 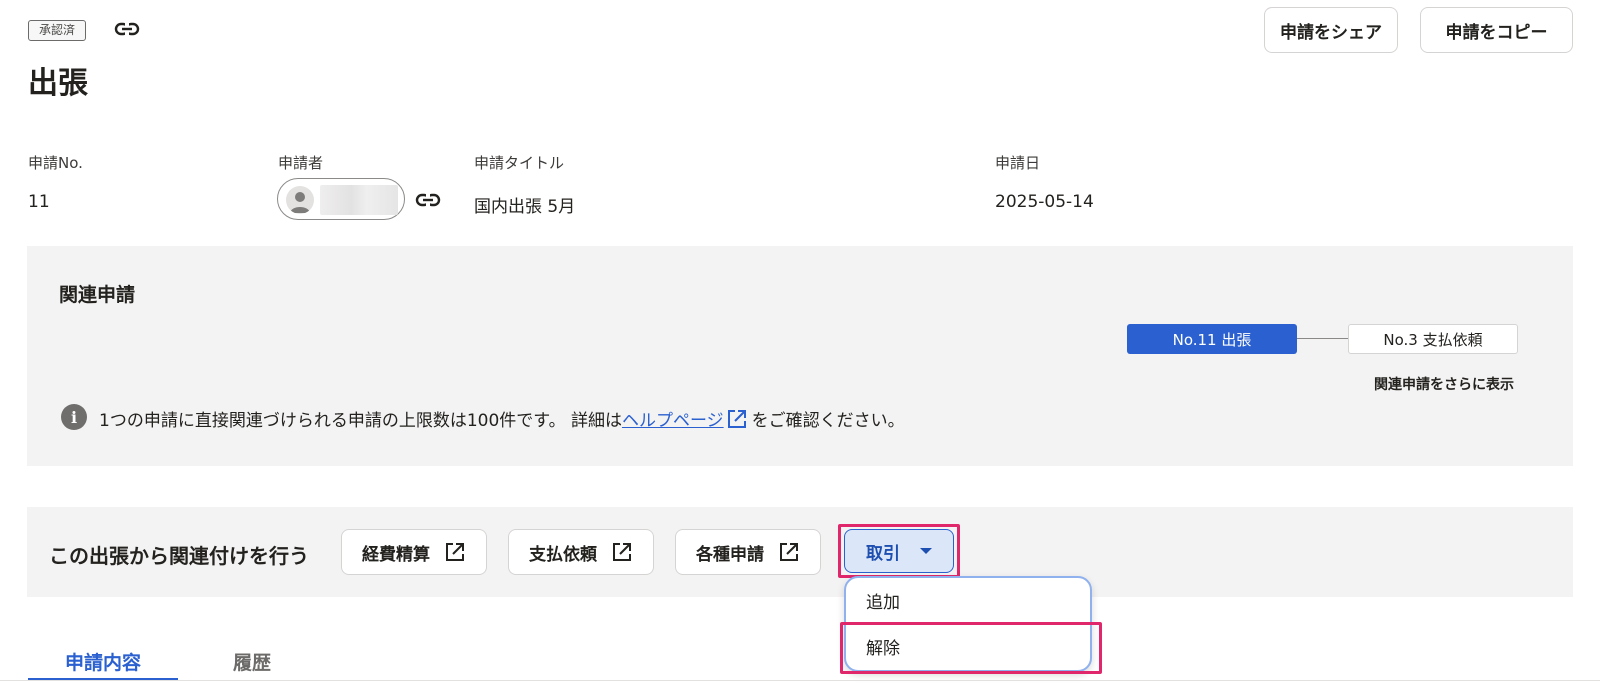 I want to click on applicant-name-redacted, so click(x=359, y=200).